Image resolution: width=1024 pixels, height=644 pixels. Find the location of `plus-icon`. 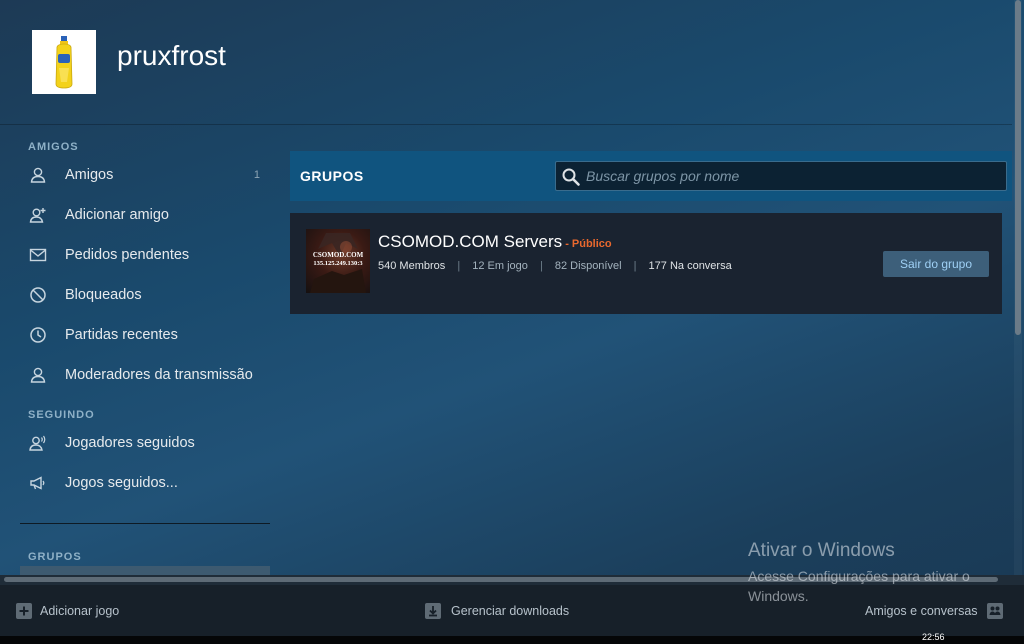

plus-icon is located at coordinates (24, 610).